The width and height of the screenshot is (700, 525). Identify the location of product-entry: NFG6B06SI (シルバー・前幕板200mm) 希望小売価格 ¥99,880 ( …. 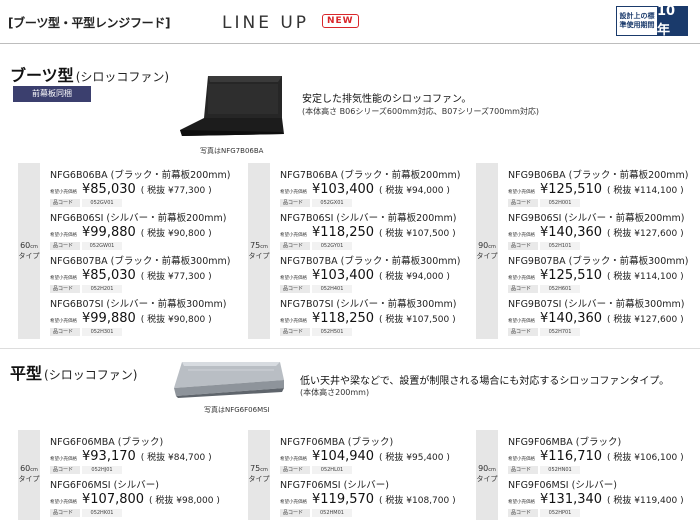
(145, 233).